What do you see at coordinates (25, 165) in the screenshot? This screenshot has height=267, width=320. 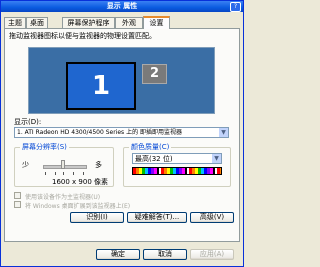 I see `resolution-less-label: 少` at bounding box center [25, 165].